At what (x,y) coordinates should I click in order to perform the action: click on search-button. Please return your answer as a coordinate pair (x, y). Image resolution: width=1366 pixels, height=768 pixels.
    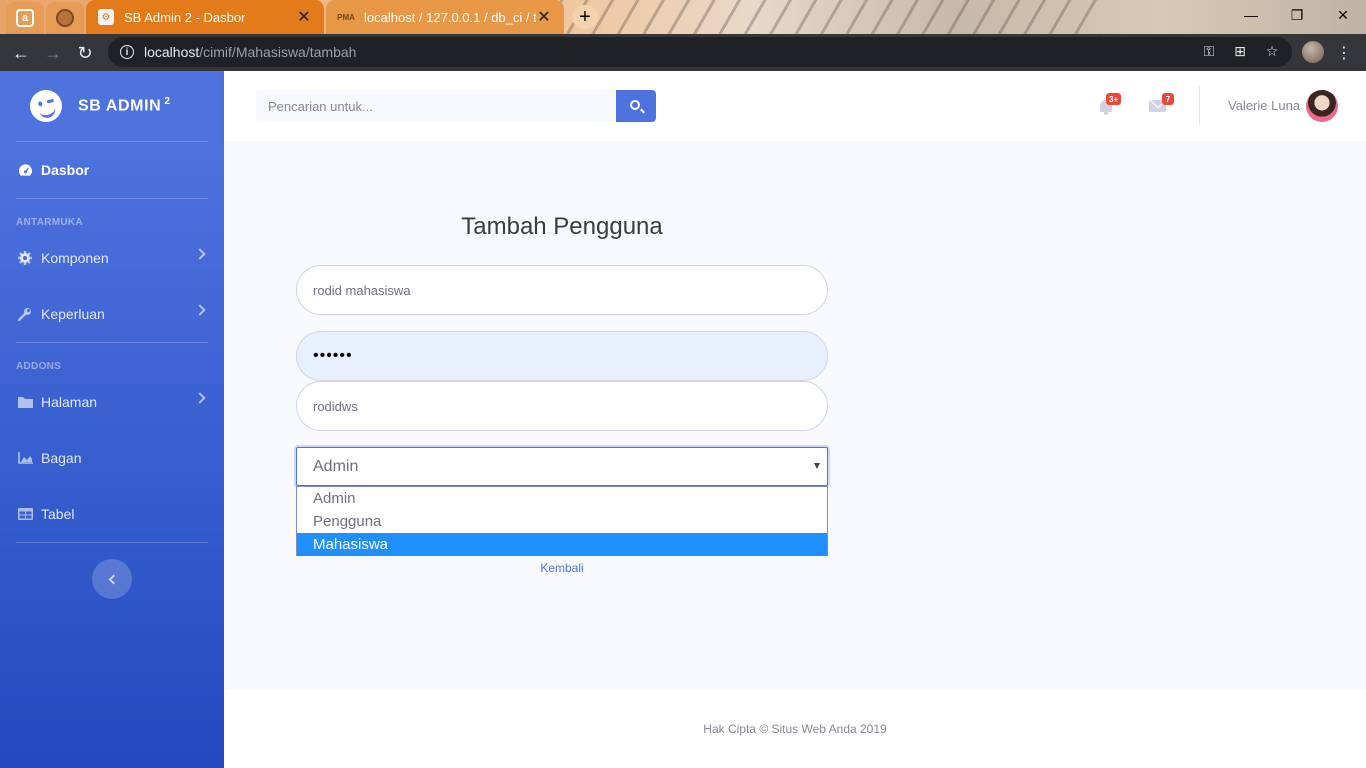
    Looking at the image, I should click on (636, 106).